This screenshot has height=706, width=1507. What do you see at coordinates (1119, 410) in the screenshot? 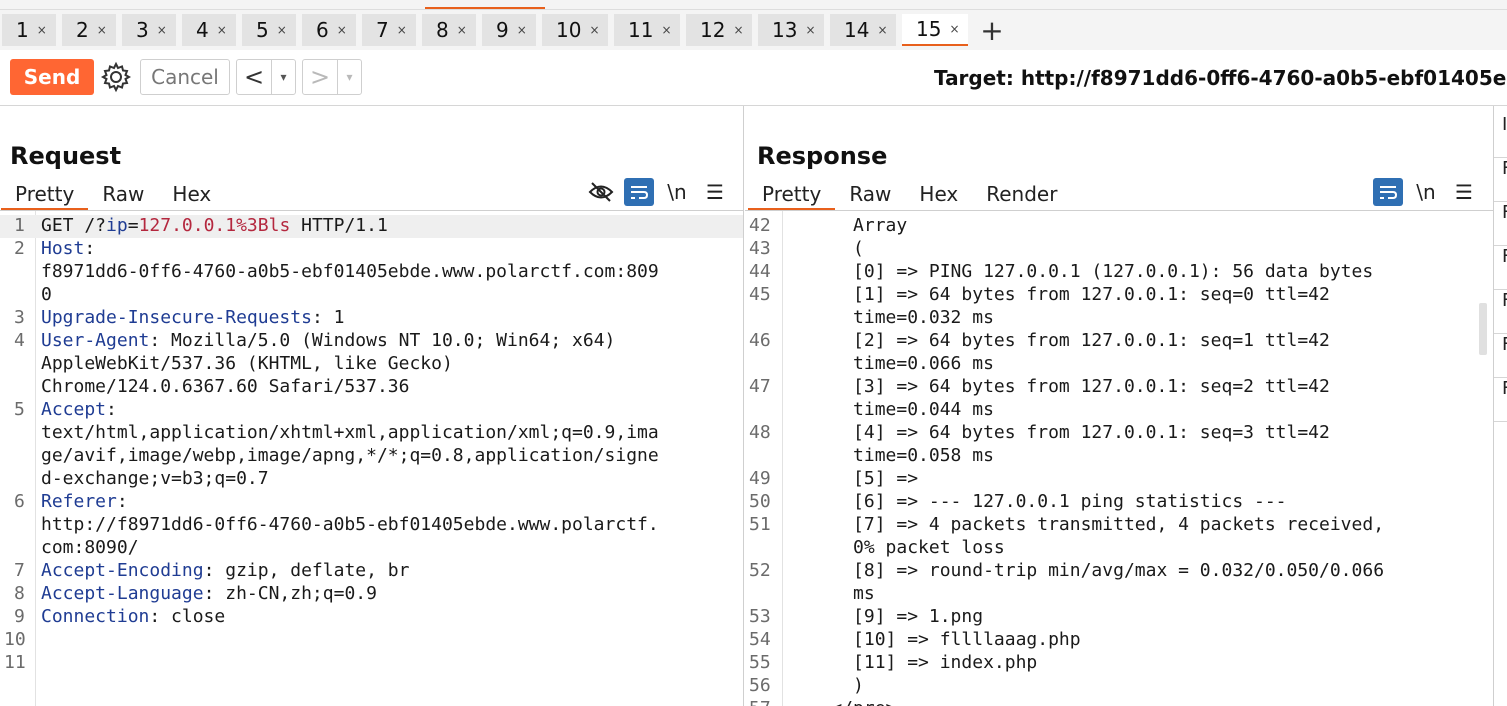
I see `response-line: time=0.044 ms` at bounding box center [1119, 410].